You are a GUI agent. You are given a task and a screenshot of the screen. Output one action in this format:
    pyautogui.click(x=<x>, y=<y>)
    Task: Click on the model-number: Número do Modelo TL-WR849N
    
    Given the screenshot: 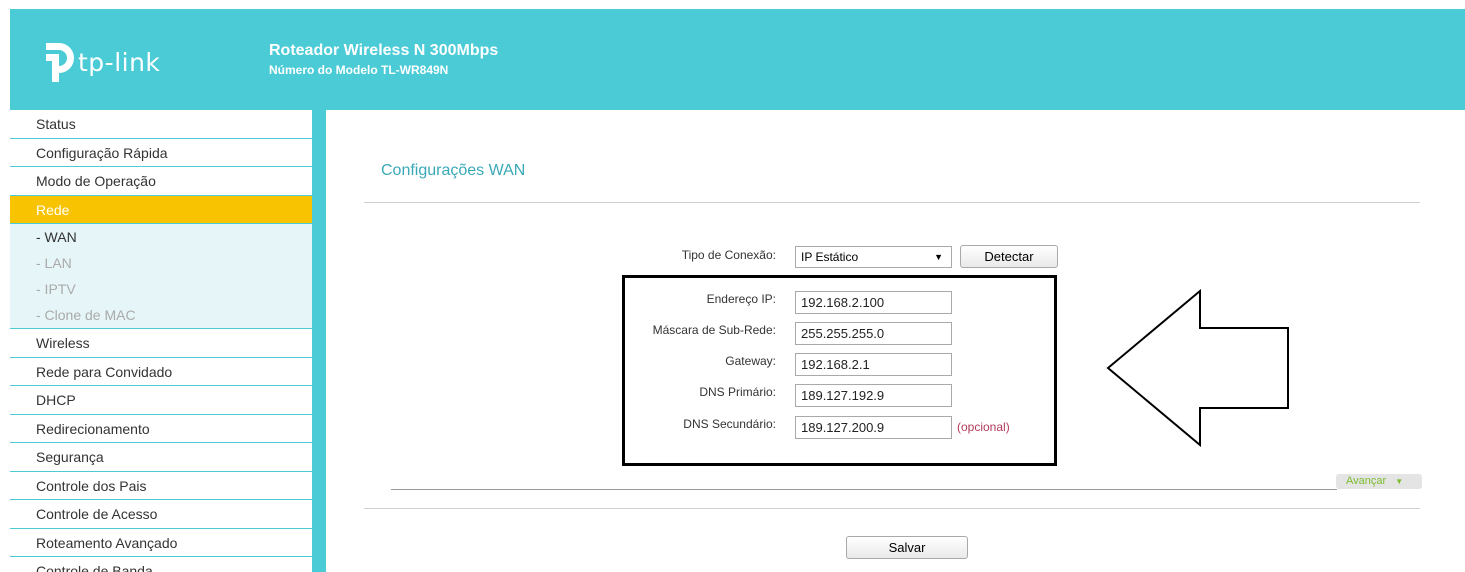 What is the action you would take?
    pyautogui.click(x=359, y=70)
    